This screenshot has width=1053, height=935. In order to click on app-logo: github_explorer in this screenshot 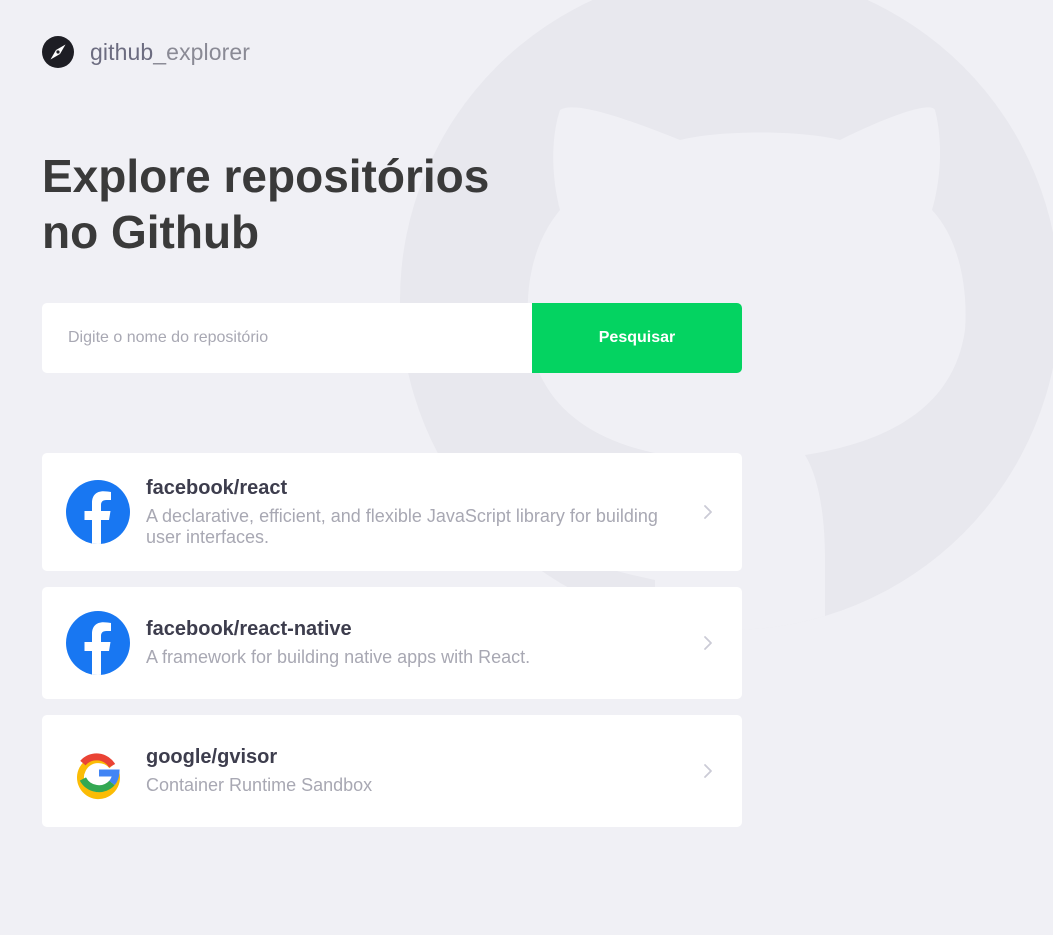, I will do `click(146, 52)`.